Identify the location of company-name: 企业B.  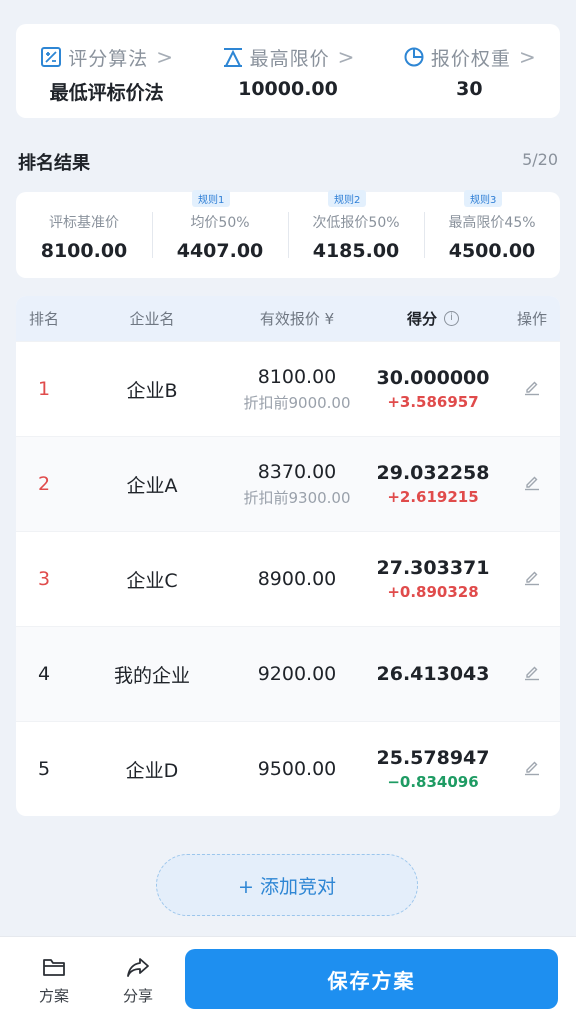
(152, 390).